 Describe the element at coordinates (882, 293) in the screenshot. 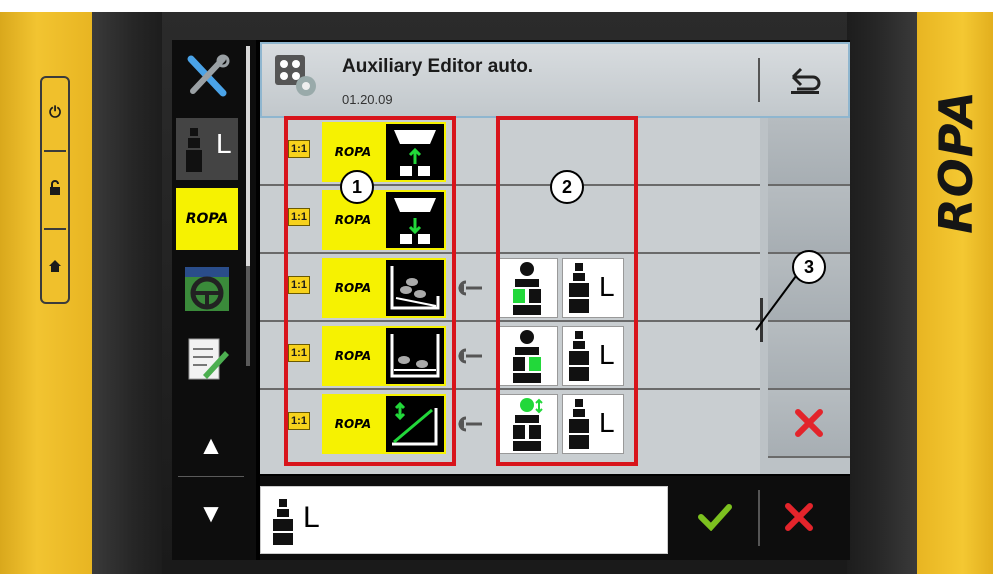

I see `right-bezel` at that location.